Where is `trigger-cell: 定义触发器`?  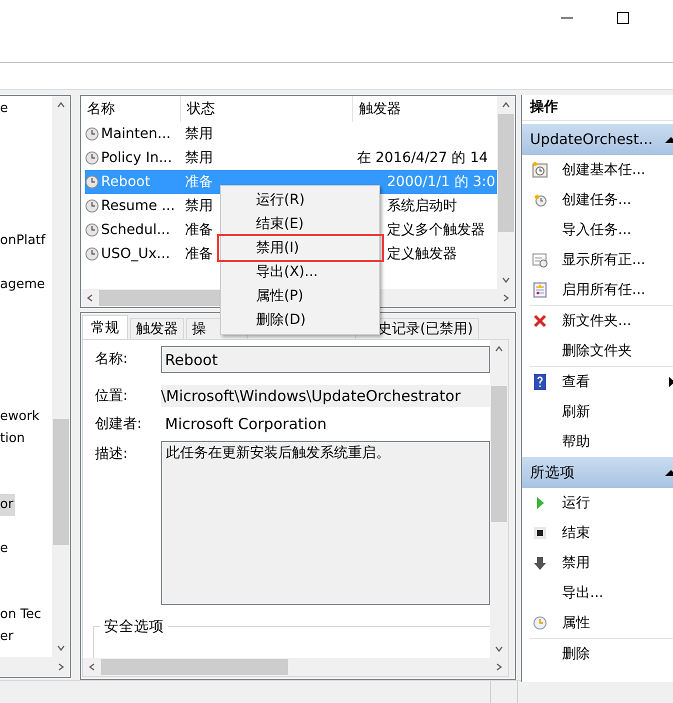 trigger-cell: 定义触发器 is located at coordinates (422, 254).